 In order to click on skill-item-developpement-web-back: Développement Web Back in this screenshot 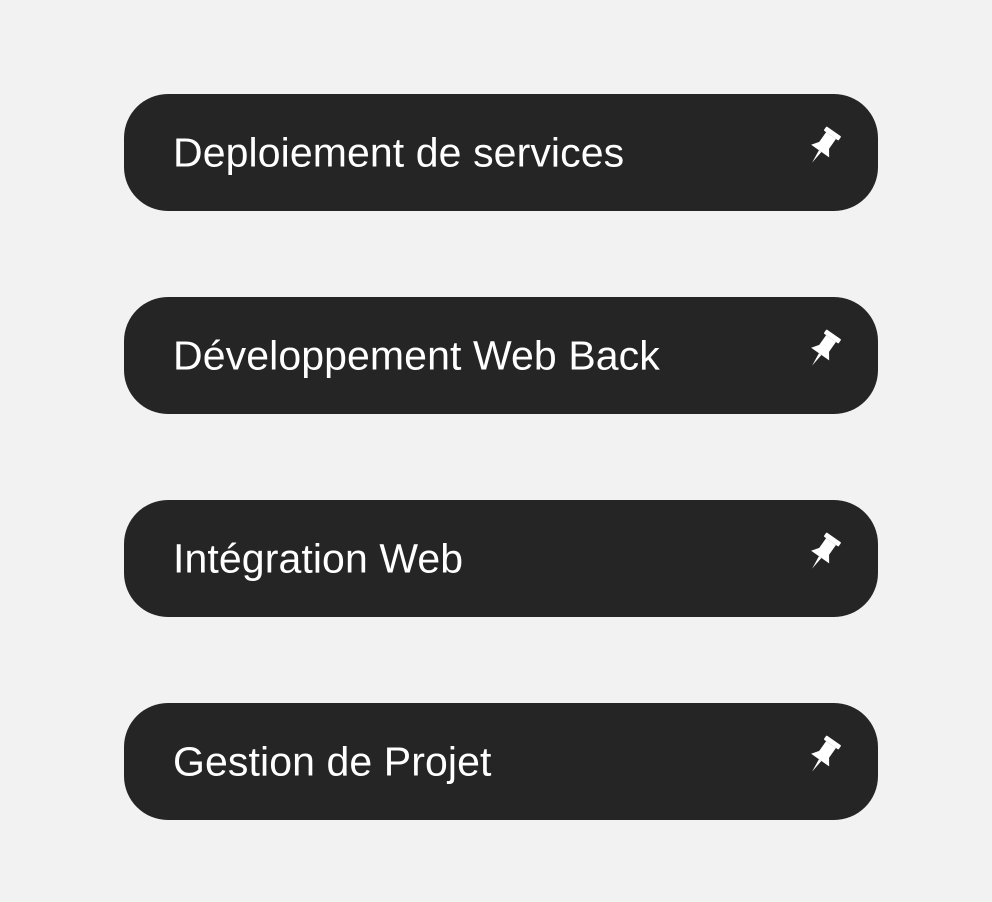, I will do `click(501, 355)`.